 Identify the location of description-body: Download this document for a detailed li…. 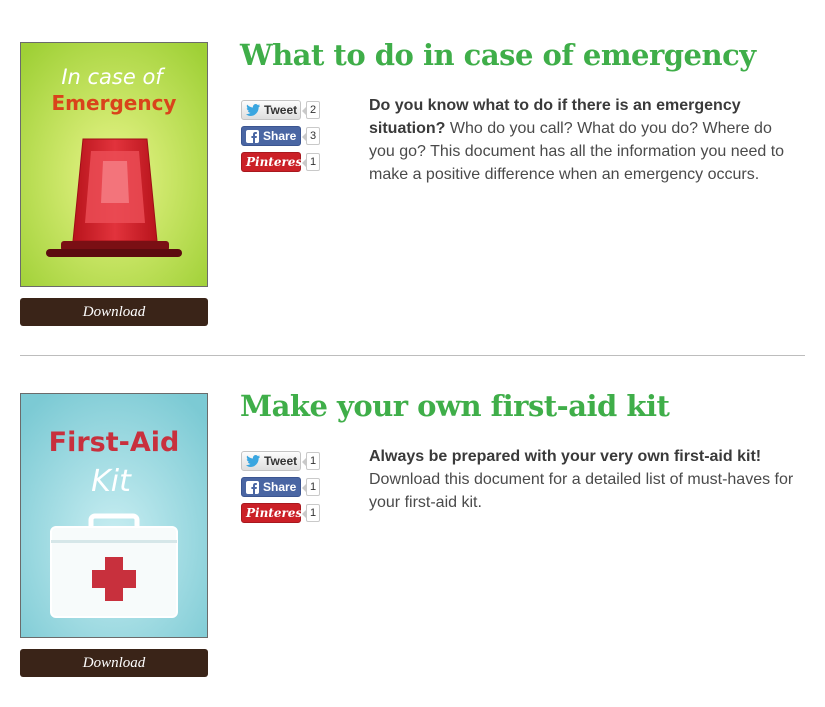
(581, 491).